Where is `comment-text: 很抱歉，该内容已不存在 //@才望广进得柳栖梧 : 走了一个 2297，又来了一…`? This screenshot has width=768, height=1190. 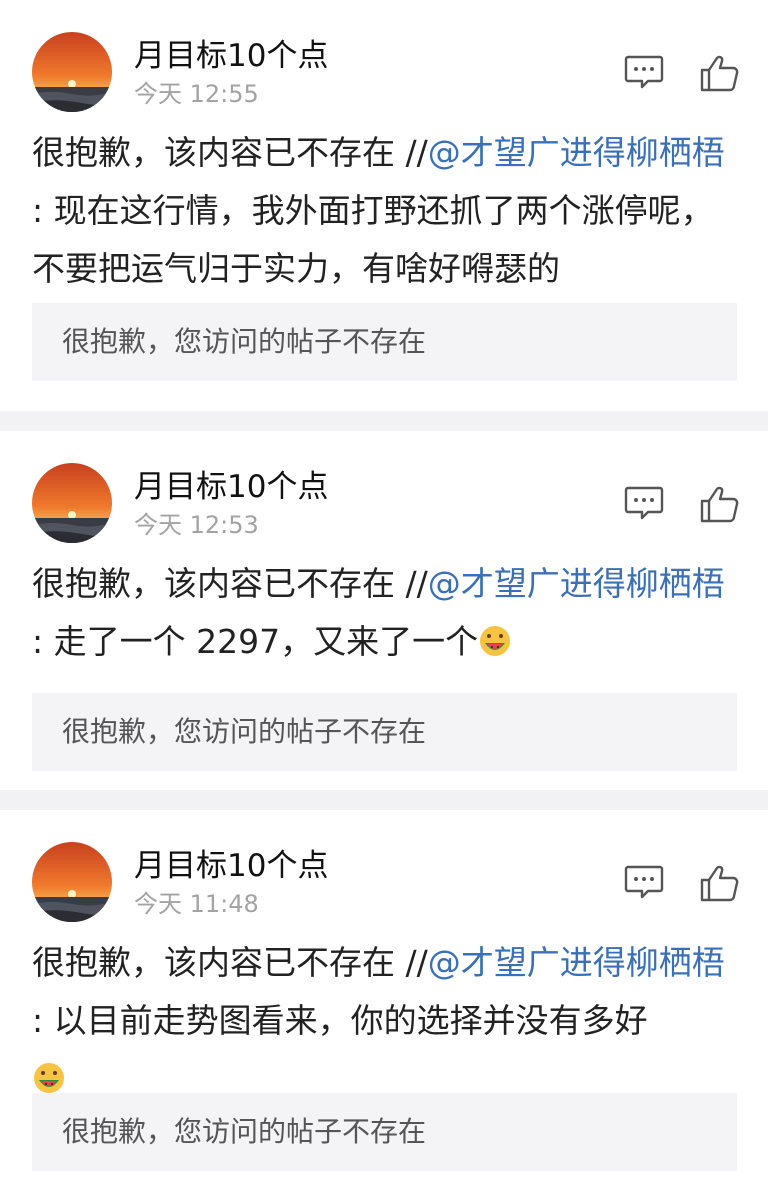
comment-text: 很抱歉，该内容已不存在 //@才望广进得柳栖梧 : 走了一个 2297，又来了一… is located at coordinates (385, 613).